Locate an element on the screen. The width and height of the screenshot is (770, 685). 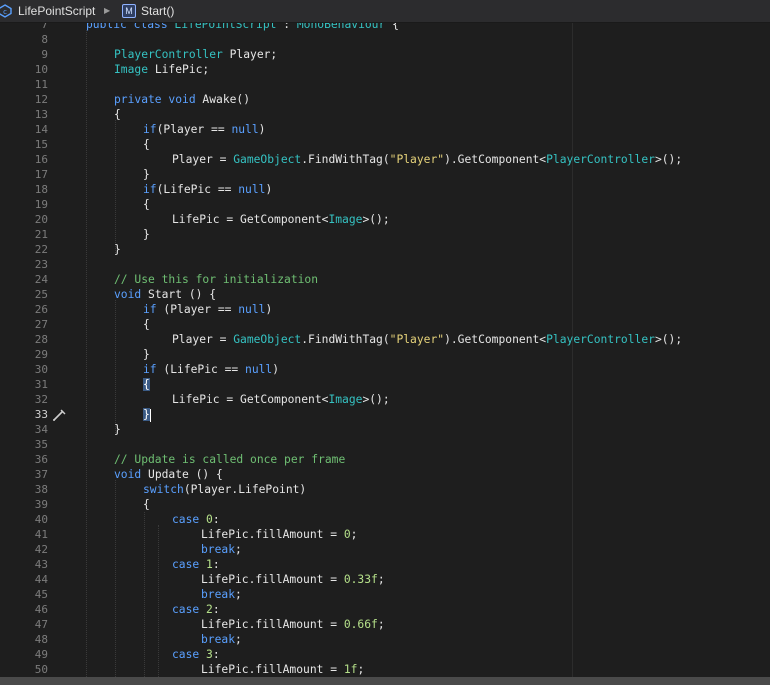
line-number: 43 is located at coordinates (41, 564).